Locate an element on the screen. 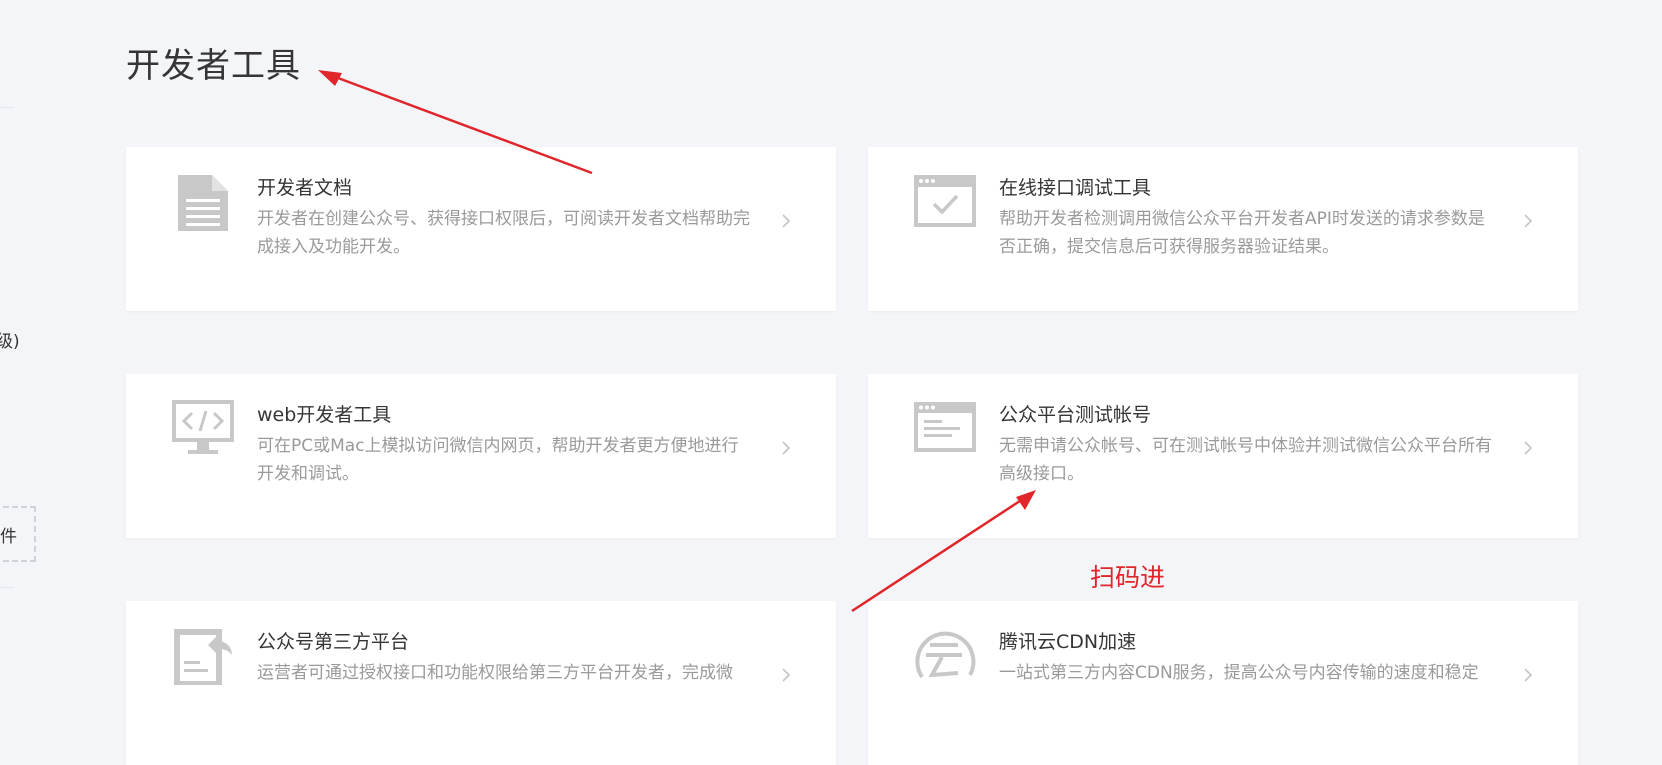 The height and width of the screenshot is (765, 1662). api-debug-window-icon is located at coordinates (945, 201).